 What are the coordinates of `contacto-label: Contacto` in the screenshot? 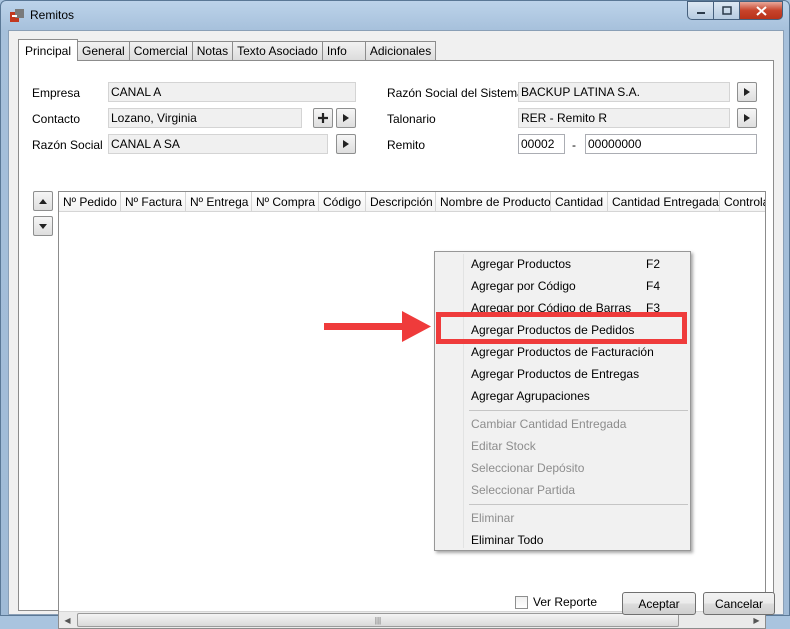 It's located at (56, 119).